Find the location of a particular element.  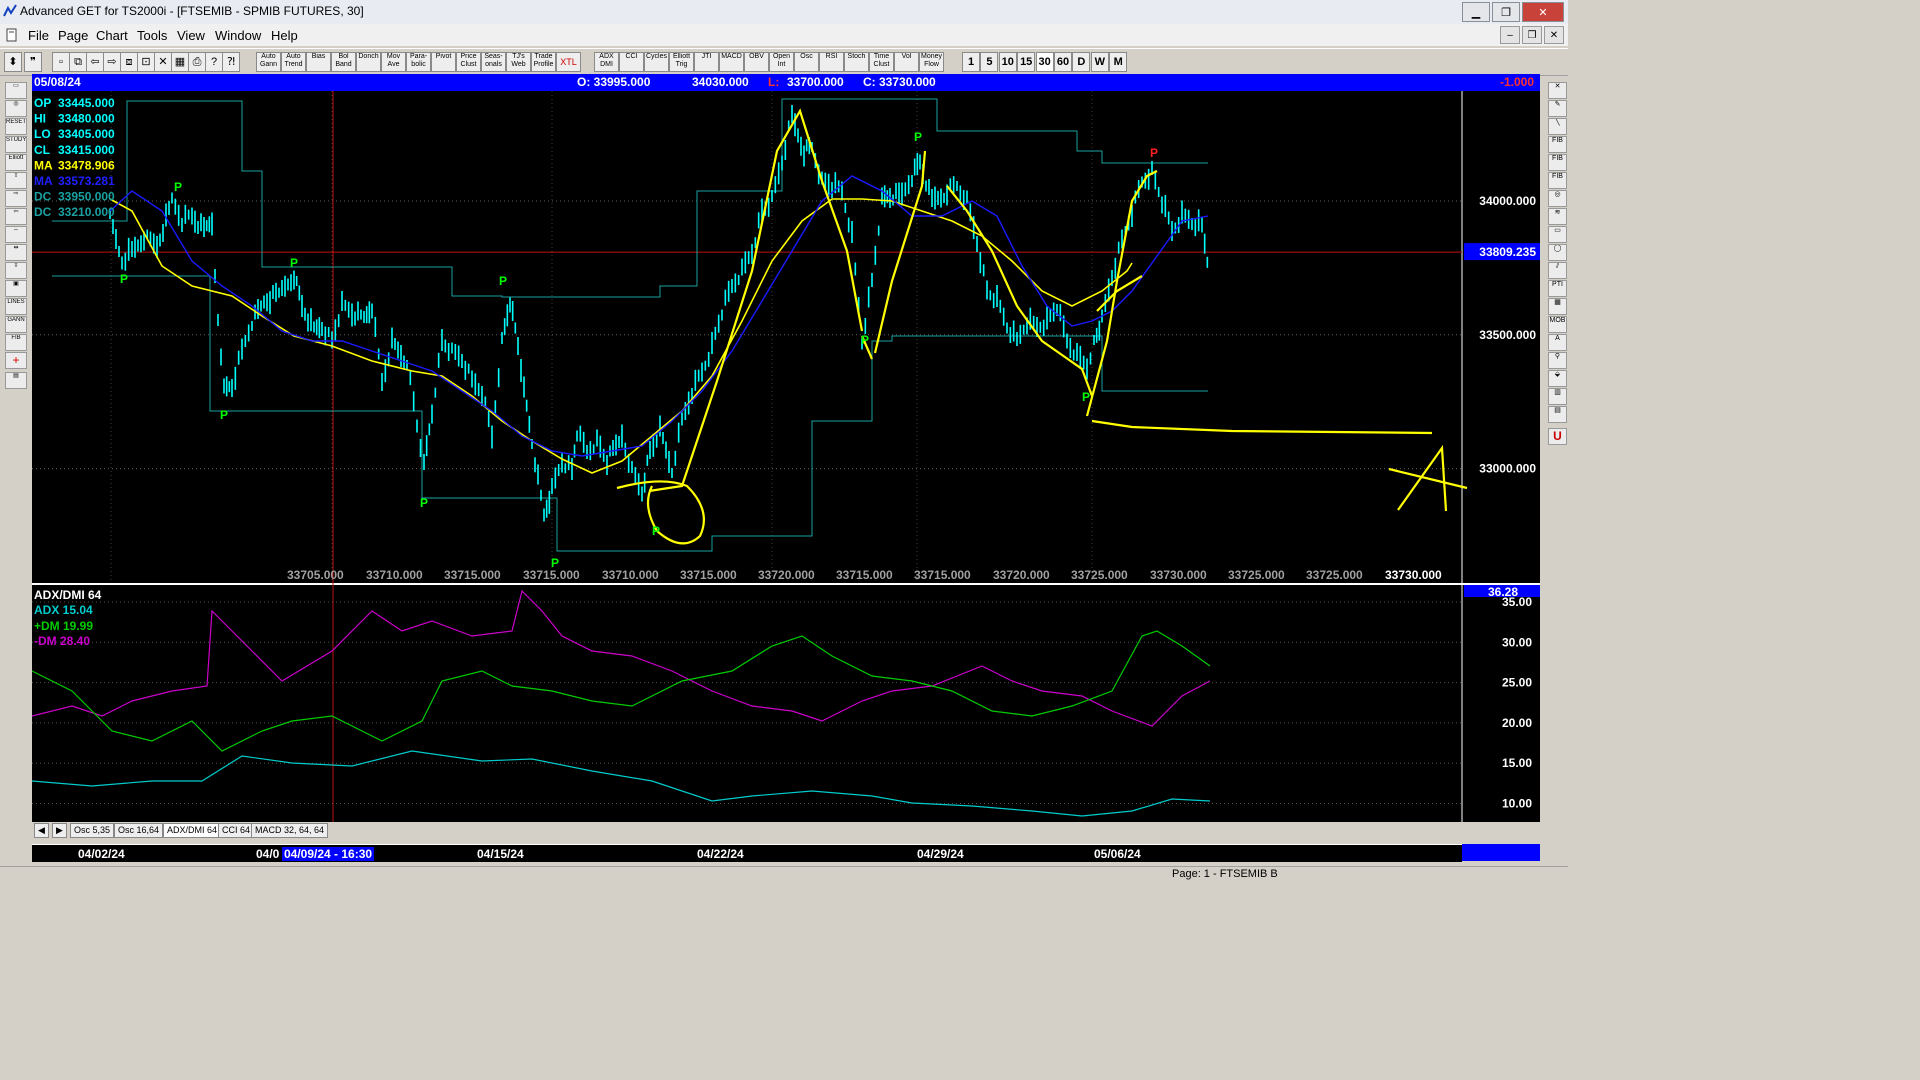

chart-icon: ⊡ is located at coordinates (146, 62).